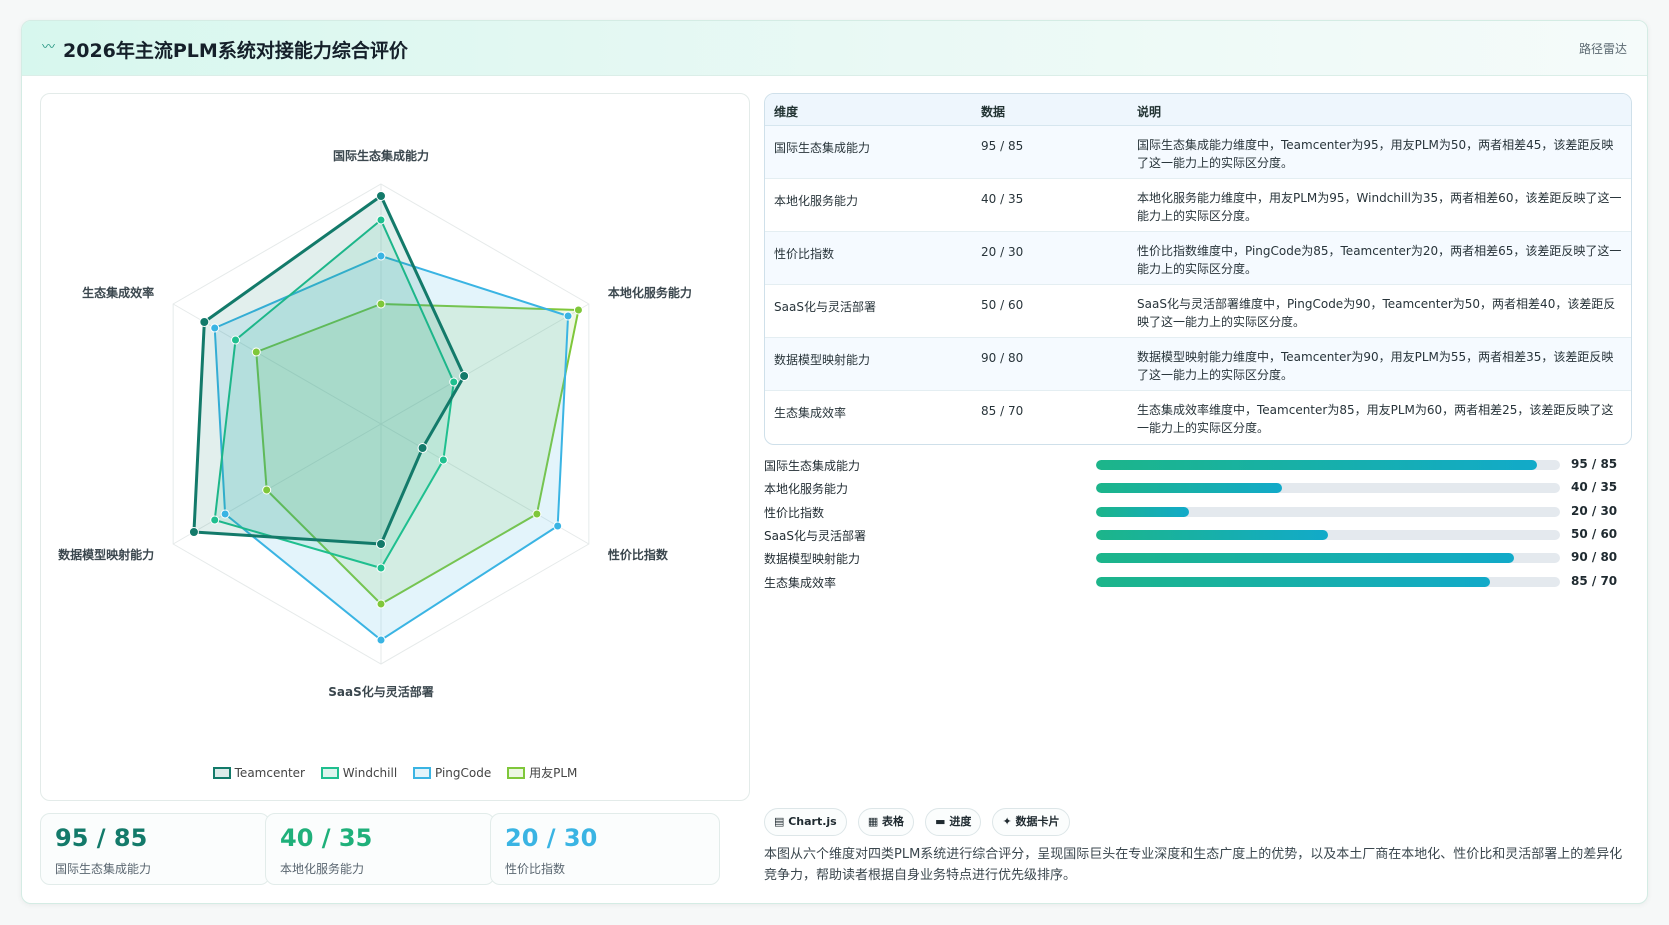 Image resolution: width=1669 pixels, height=925 pixels. Describe the element at coordinates (1149, 112) in the screenshot. I see `col-header: 说明` at that location.